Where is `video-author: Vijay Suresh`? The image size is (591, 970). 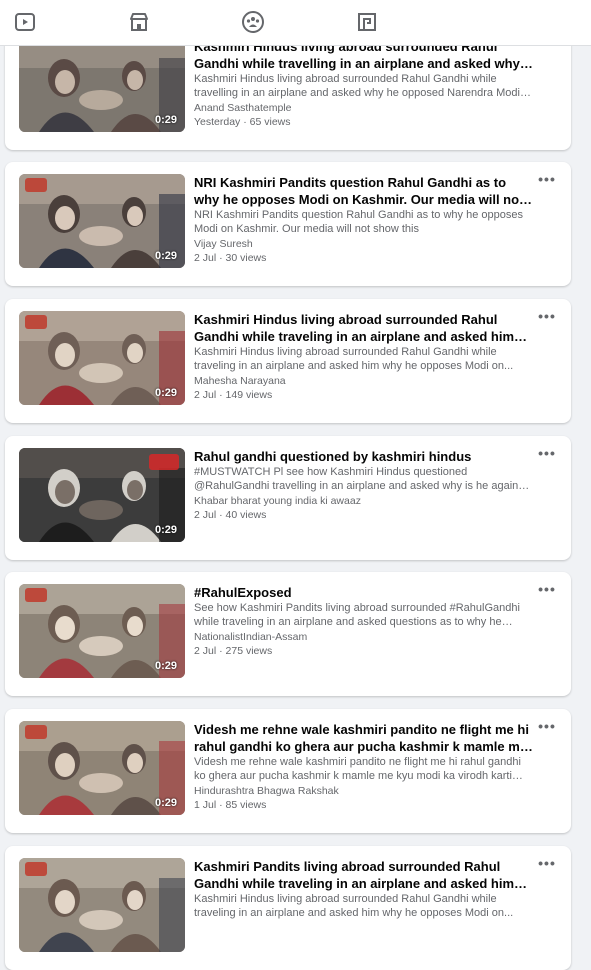 video-author: Vijay Suresh is located at coordinates (364, 244).